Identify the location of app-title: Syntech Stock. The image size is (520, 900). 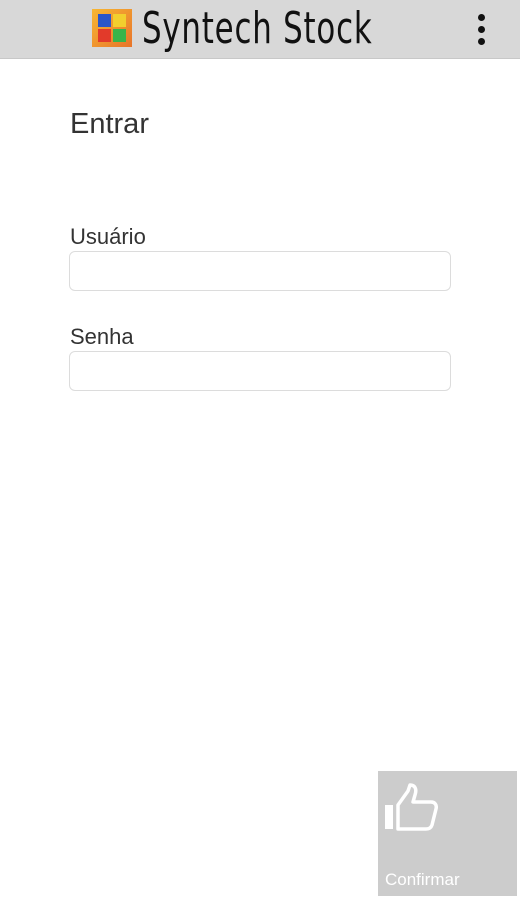
(257, 28).